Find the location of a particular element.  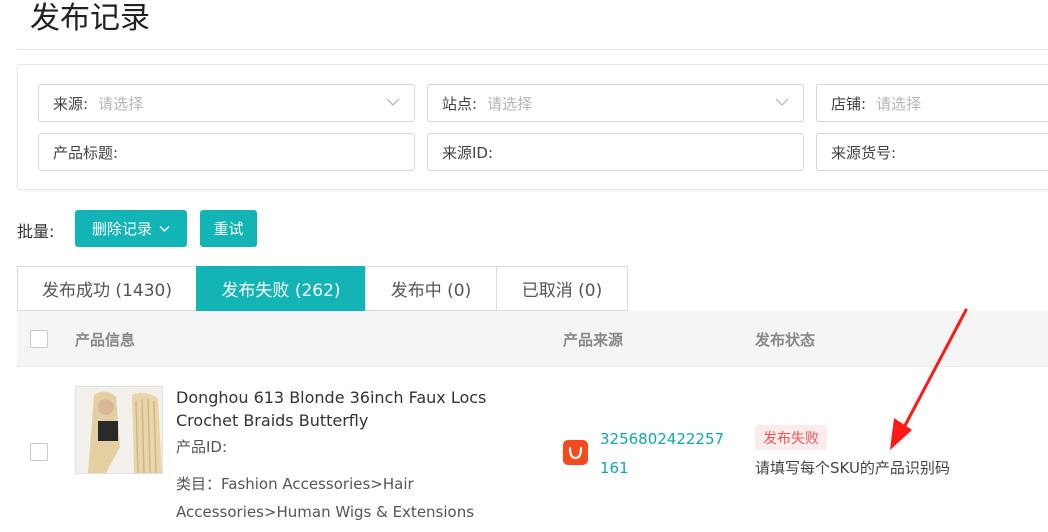

title-divider is located at coordinates (532, 49).